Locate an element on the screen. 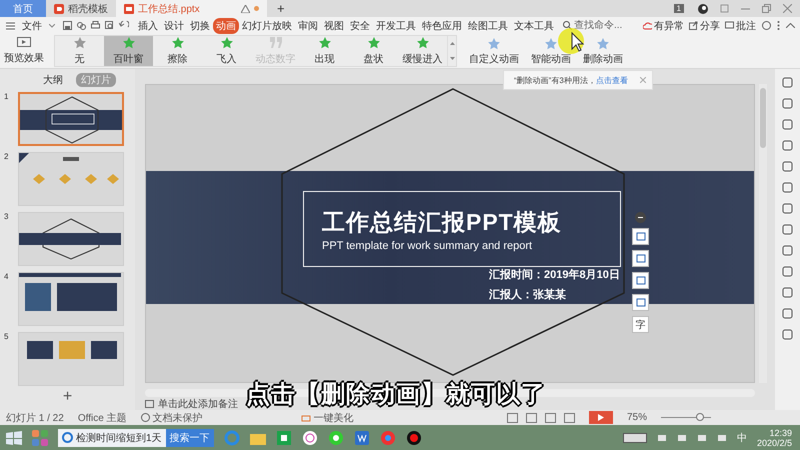 This screenshot has height=450, width=800. store-icon is located at coordinates (284, 438).